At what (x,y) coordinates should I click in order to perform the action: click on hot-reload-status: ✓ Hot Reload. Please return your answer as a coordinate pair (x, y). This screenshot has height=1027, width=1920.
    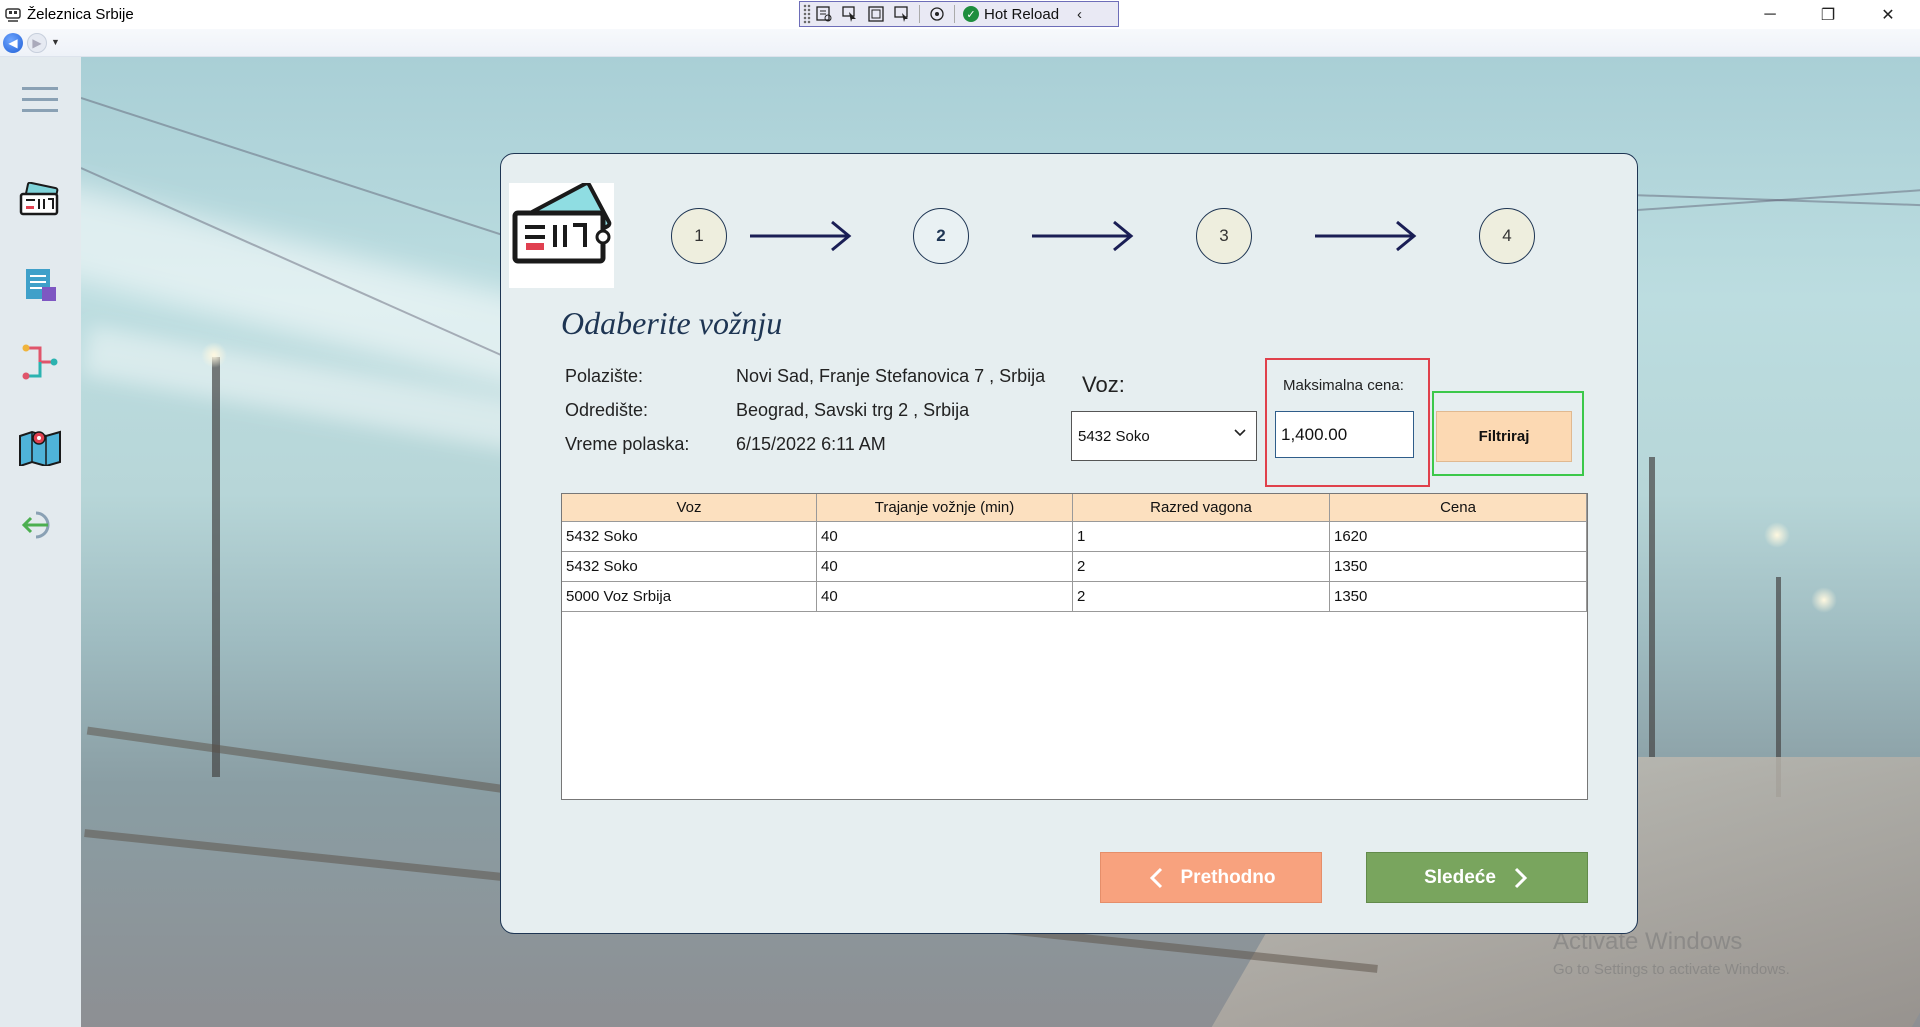
    Looking at the image, I should click on (1011, 14).